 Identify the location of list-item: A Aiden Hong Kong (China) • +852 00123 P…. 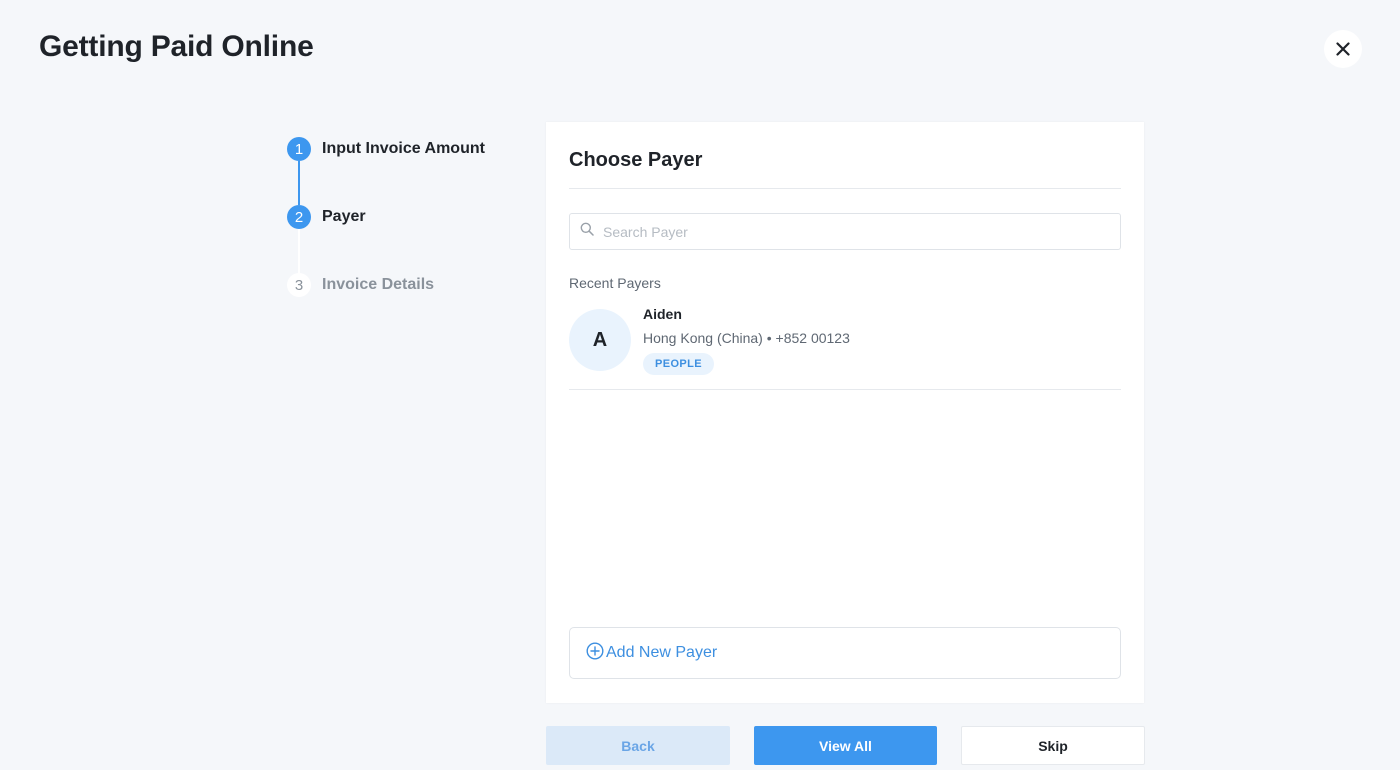
(845, 346).